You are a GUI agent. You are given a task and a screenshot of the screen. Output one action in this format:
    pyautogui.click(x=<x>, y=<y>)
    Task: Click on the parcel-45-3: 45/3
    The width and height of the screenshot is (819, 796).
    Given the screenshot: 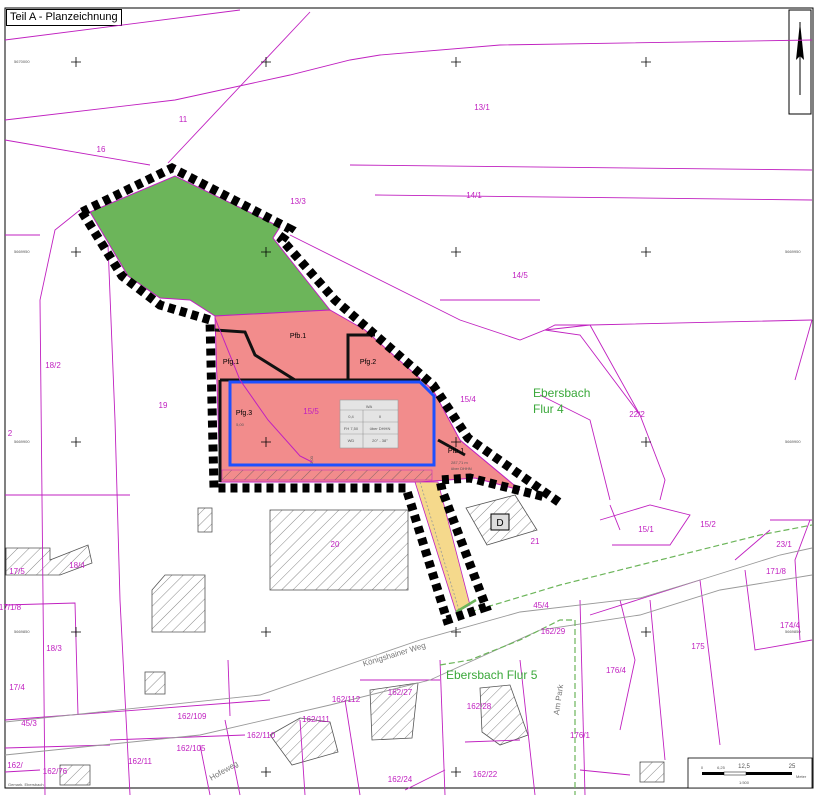 What is the action you would take?
    pyautogui.click(x=29, y=723)
    